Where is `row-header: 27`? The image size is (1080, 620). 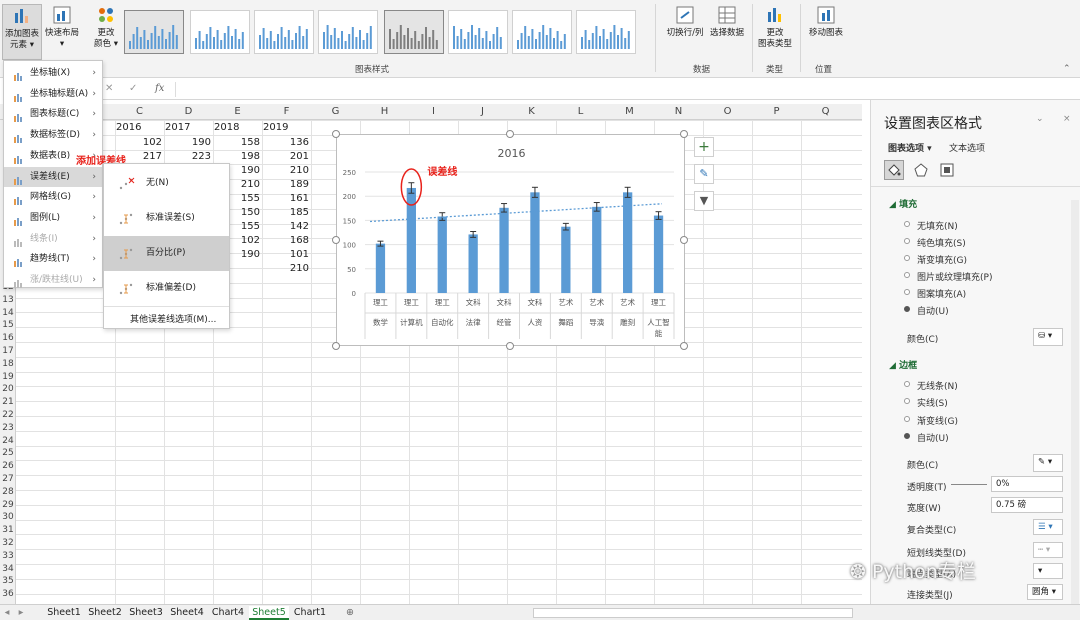
row-header: 27 is located at coordinates (8, 479).